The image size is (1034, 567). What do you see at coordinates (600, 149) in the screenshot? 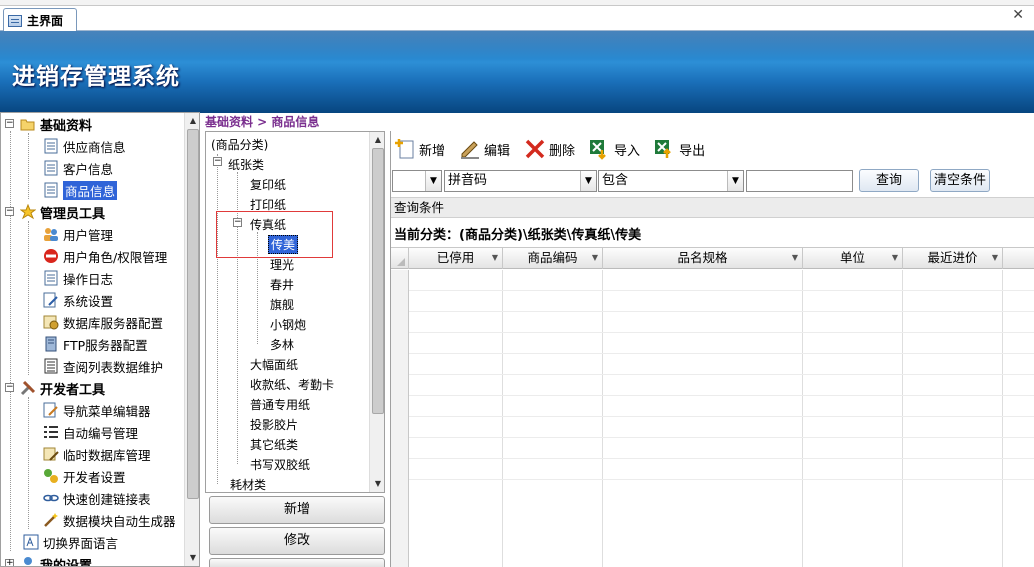
I see `excel-import-icon` at bounding box center [600, 149].